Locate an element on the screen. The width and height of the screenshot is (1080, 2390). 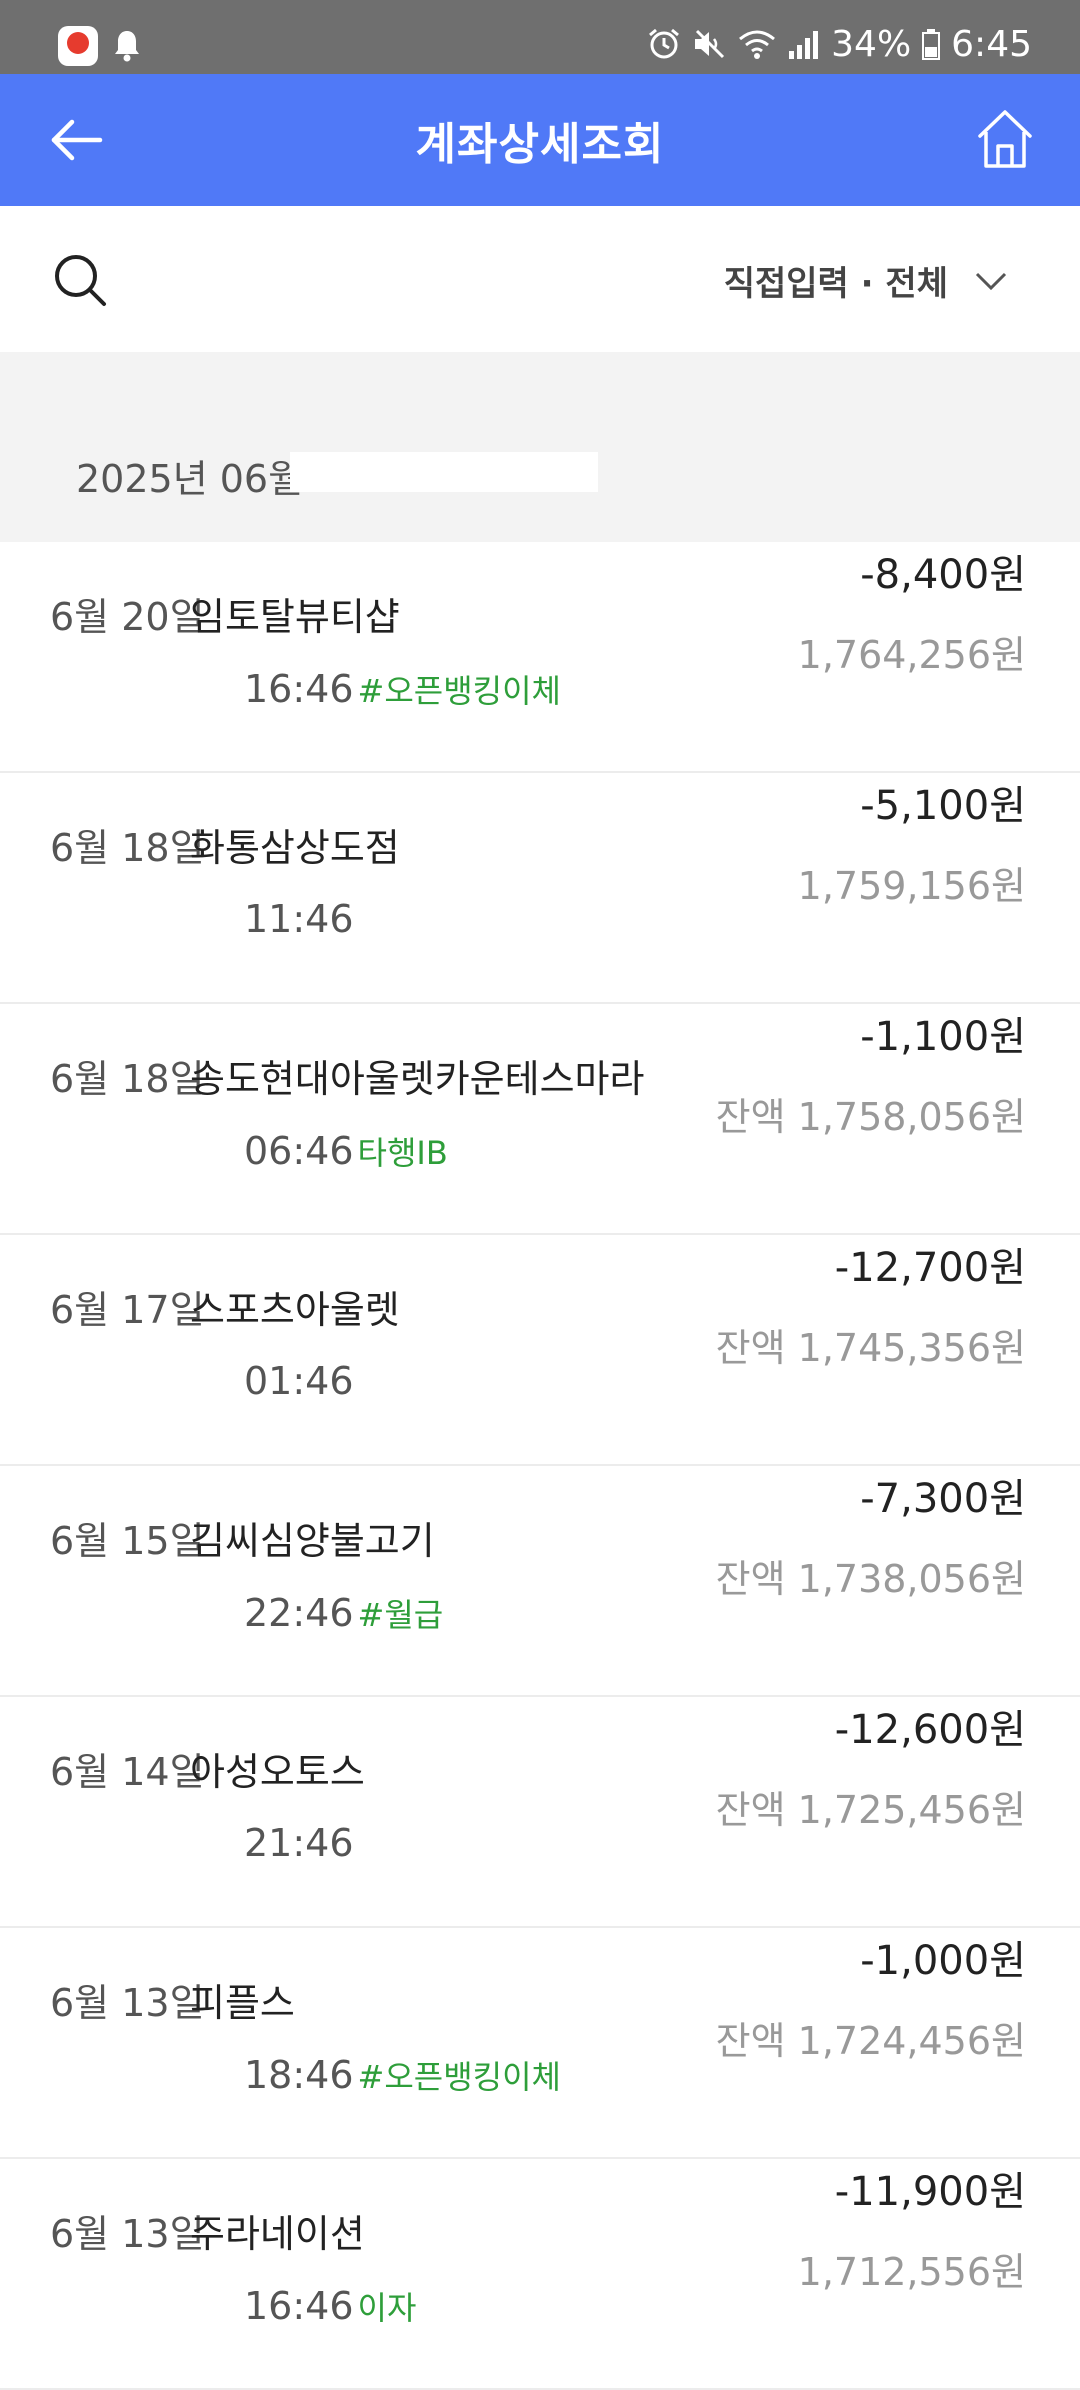
transaction-time: 21:46 is located at coordinates (299, 1843).